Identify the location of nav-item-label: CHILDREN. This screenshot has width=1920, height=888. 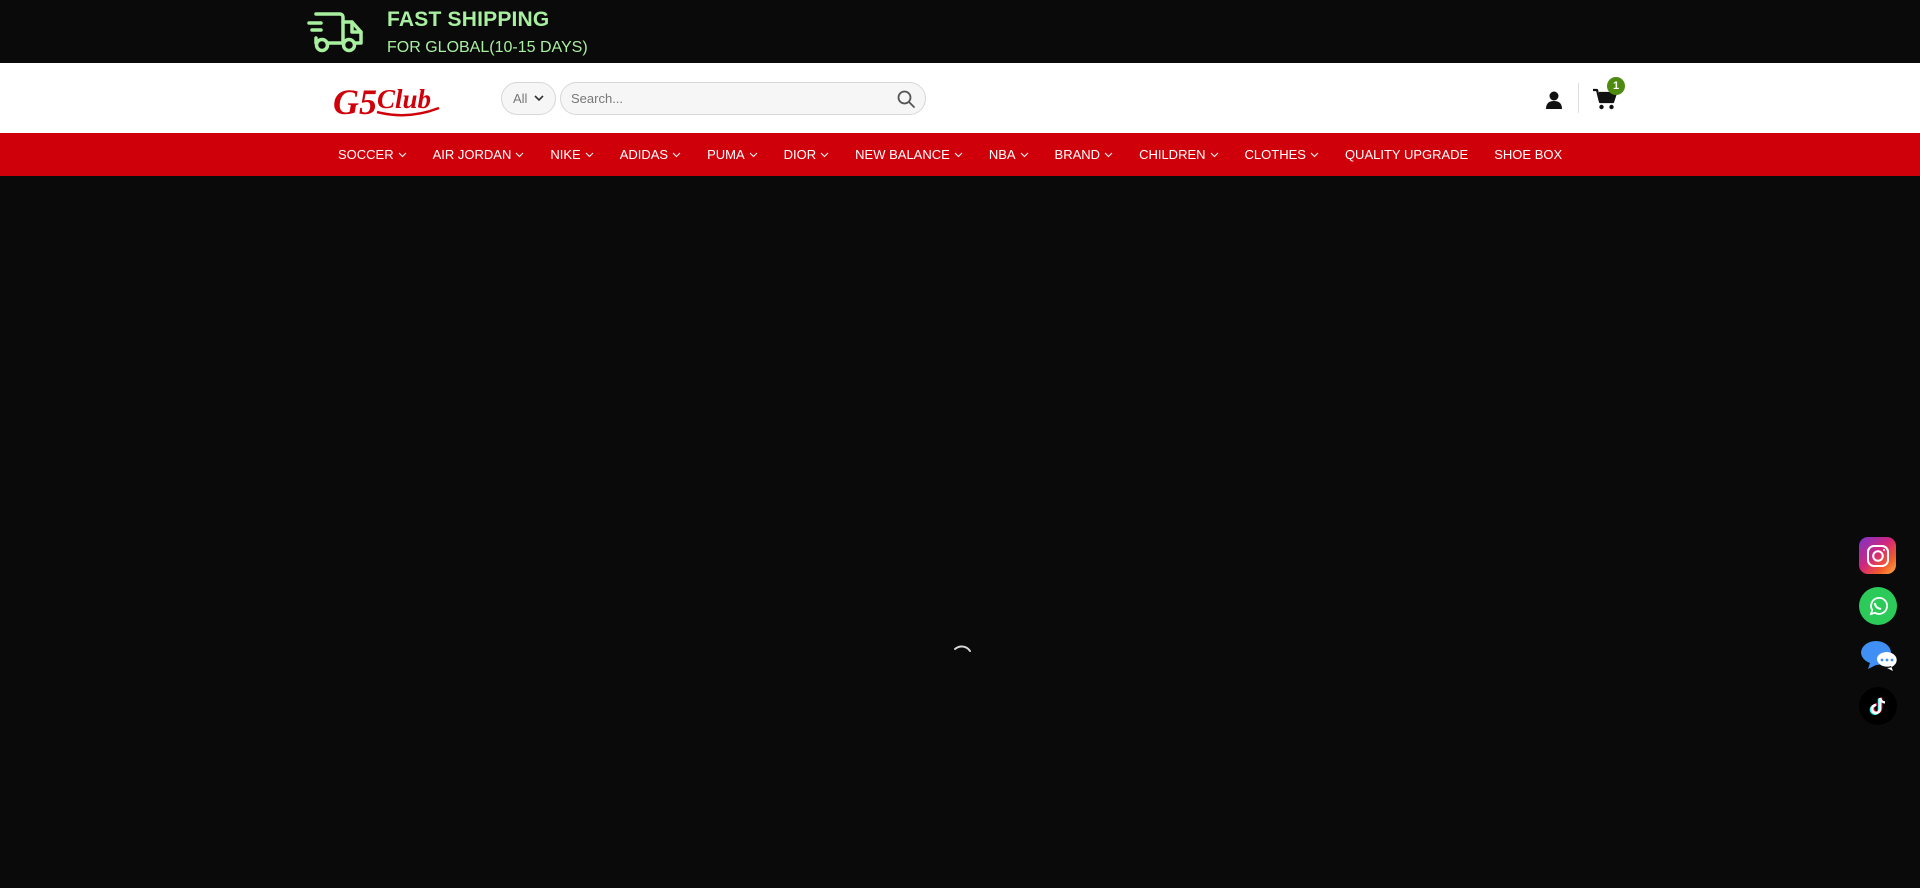
(1172, 154).